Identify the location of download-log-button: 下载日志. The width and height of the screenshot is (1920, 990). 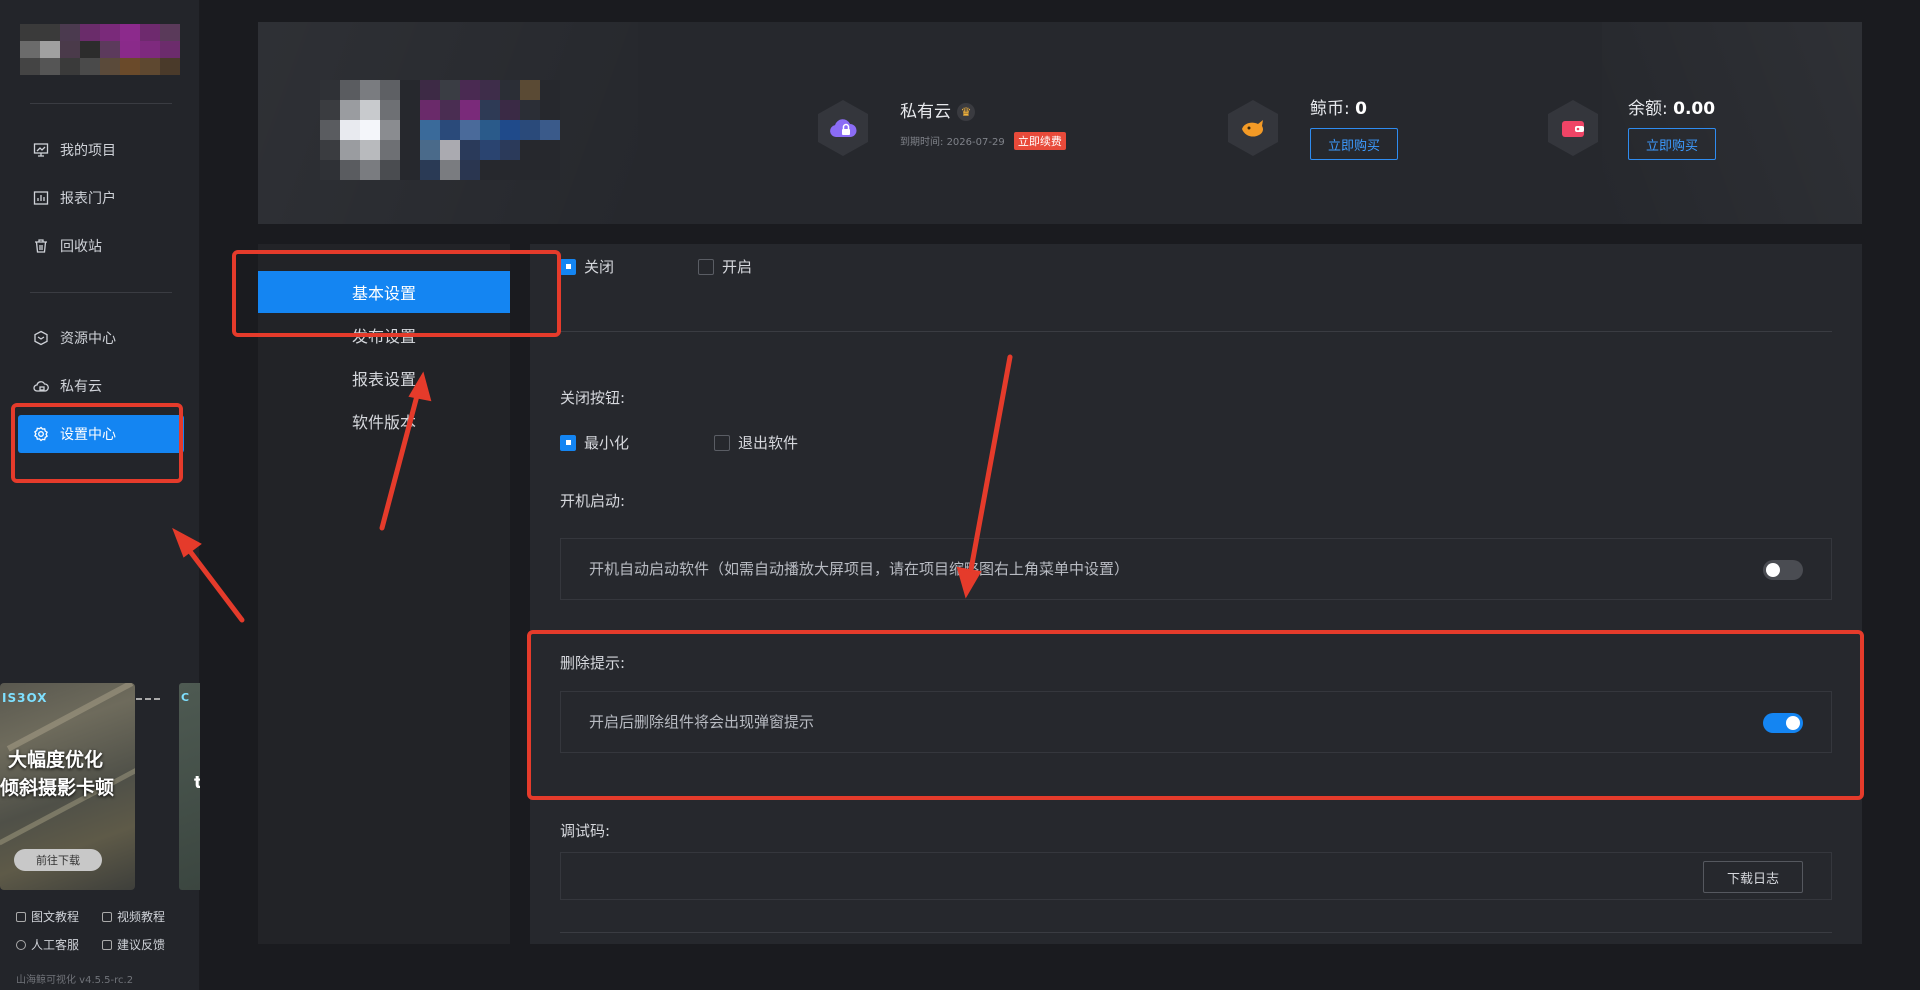
(1753, 877).